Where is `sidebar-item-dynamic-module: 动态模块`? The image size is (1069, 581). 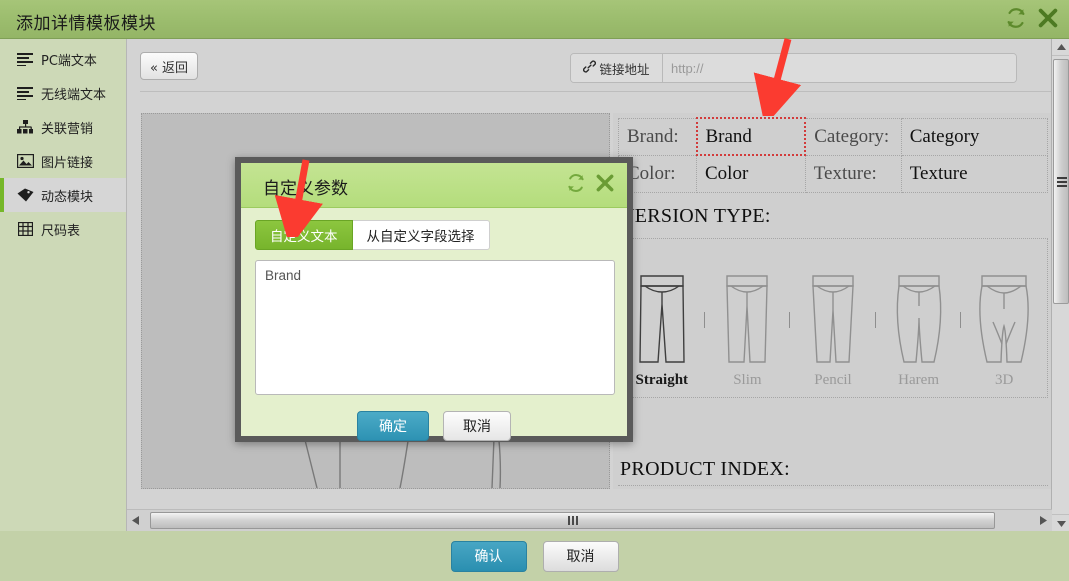
sidebar-item-dynamic-module: 动态模块 is located at coordinates (63, 195).